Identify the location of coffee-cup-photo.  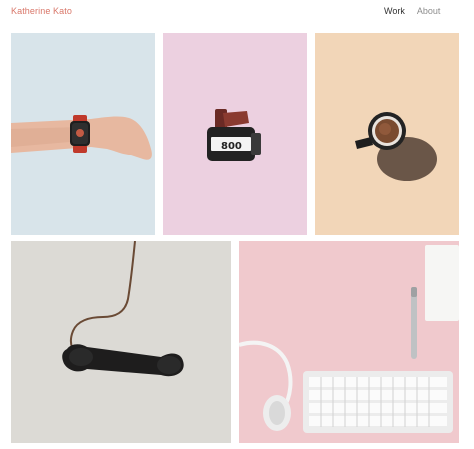
(387, 134).